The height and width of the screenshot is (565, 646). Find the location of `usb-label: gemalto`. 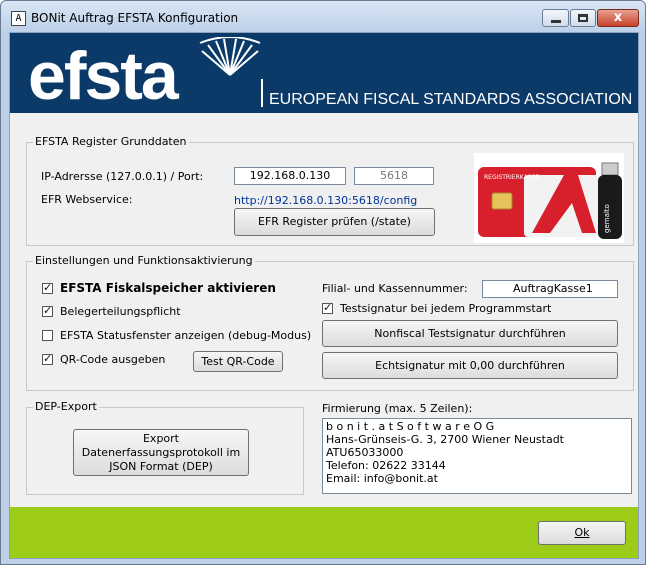

usb-label: gemalto is located at coordinates (607, 218).